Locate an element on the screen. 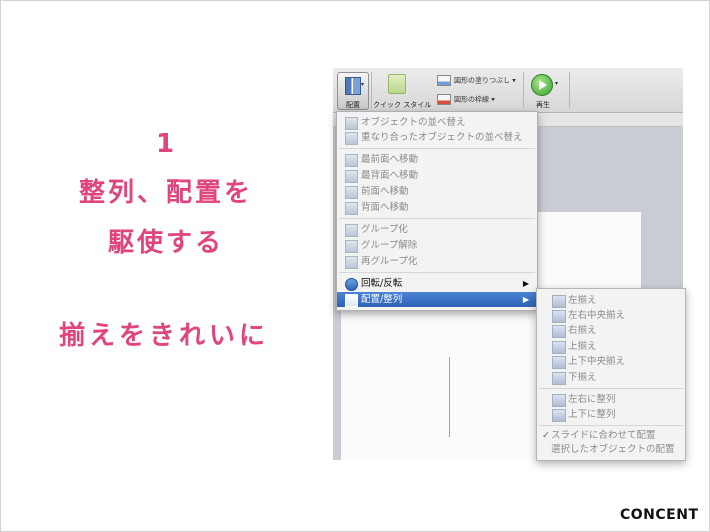  play-button is located at coordinates (542, 85).